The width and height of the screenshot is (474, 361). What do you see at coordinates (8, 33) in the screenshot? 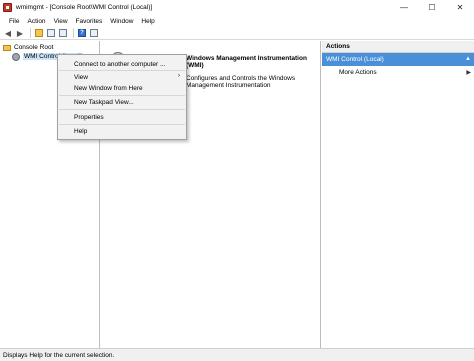
I see `back-icon: ◀` at bounding box center [8, 33].